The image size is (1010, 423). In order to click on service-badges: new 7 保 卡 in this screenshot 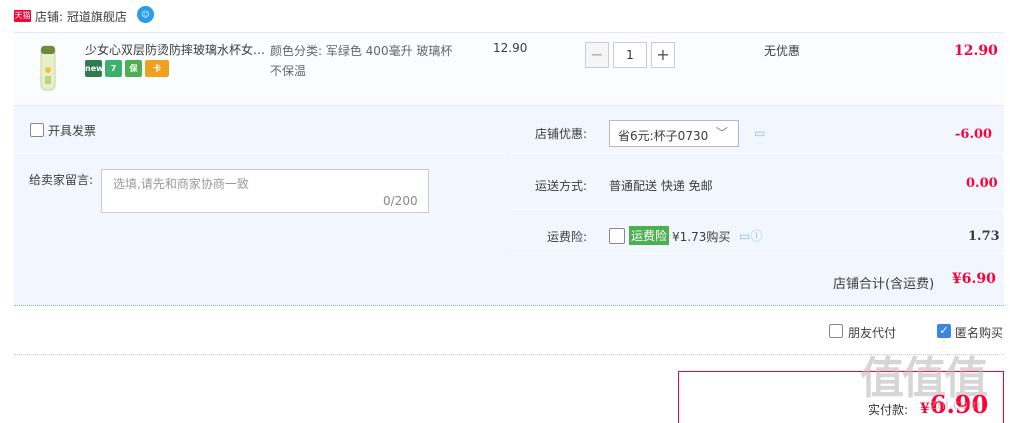, I will do `click(127, 68)`.